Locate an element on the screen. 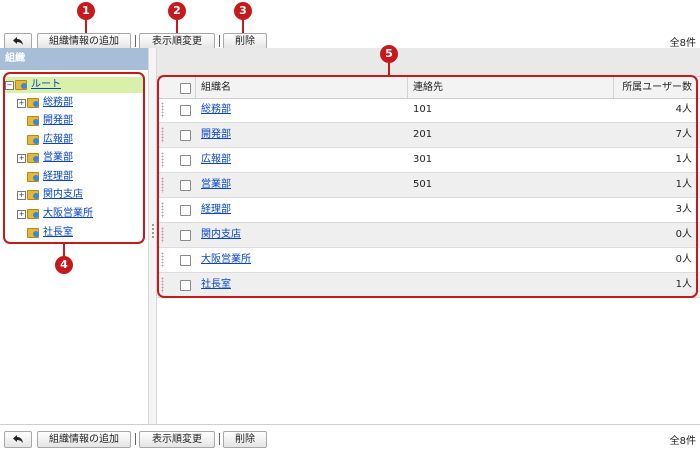  callout-2: 2 is located at coordinates (177, 11).